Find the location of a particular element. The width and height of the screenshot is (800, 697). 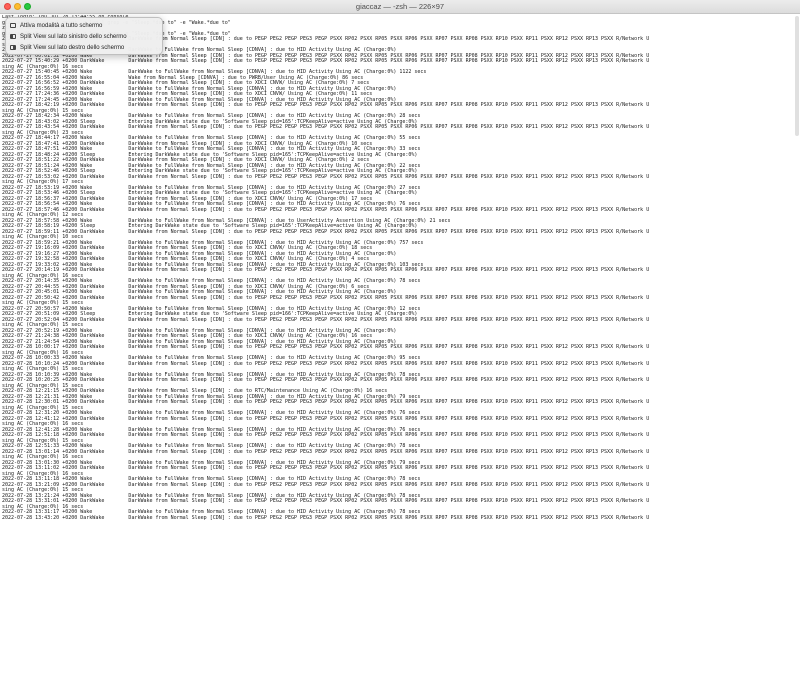

split-right-icon is located at coordinates (13, 47).